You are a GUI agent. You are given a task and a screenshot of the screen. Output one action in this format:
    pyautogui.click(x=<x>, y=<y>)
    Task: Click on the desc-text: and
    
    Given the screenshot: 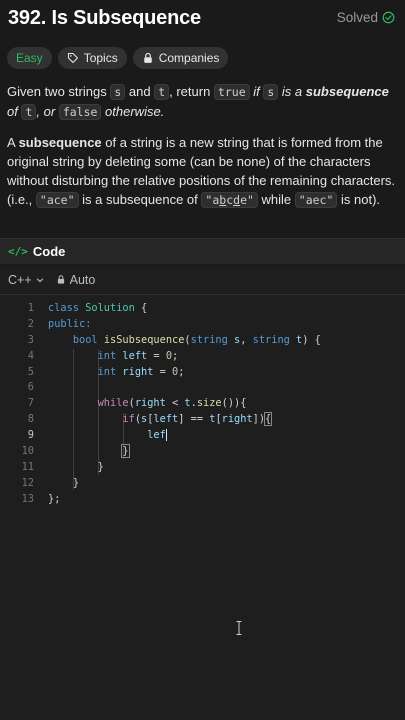 What is the action you would take?
    pyautogui.click(x=140, y=91)
    